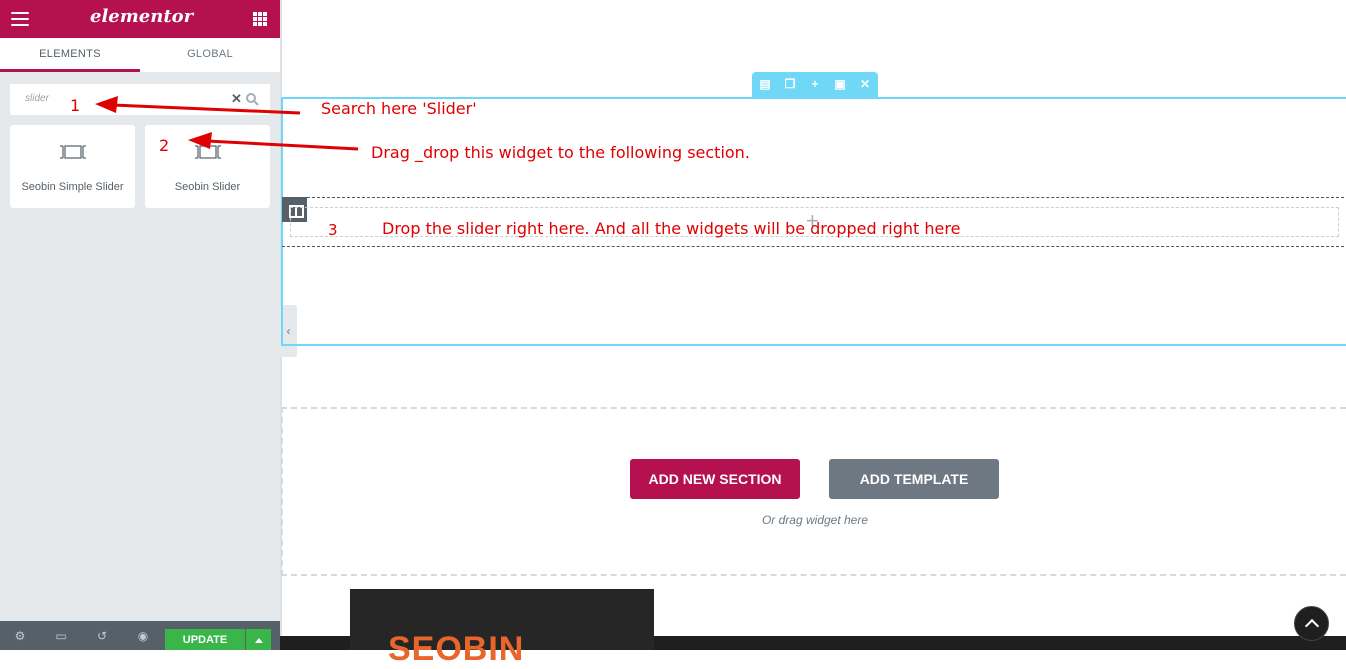 The width and height of the screenshot is (1346, 669). Describe the element at coordinates (1311, 623) in the screenshot. I see `scroll-to-top-icon` at that location.